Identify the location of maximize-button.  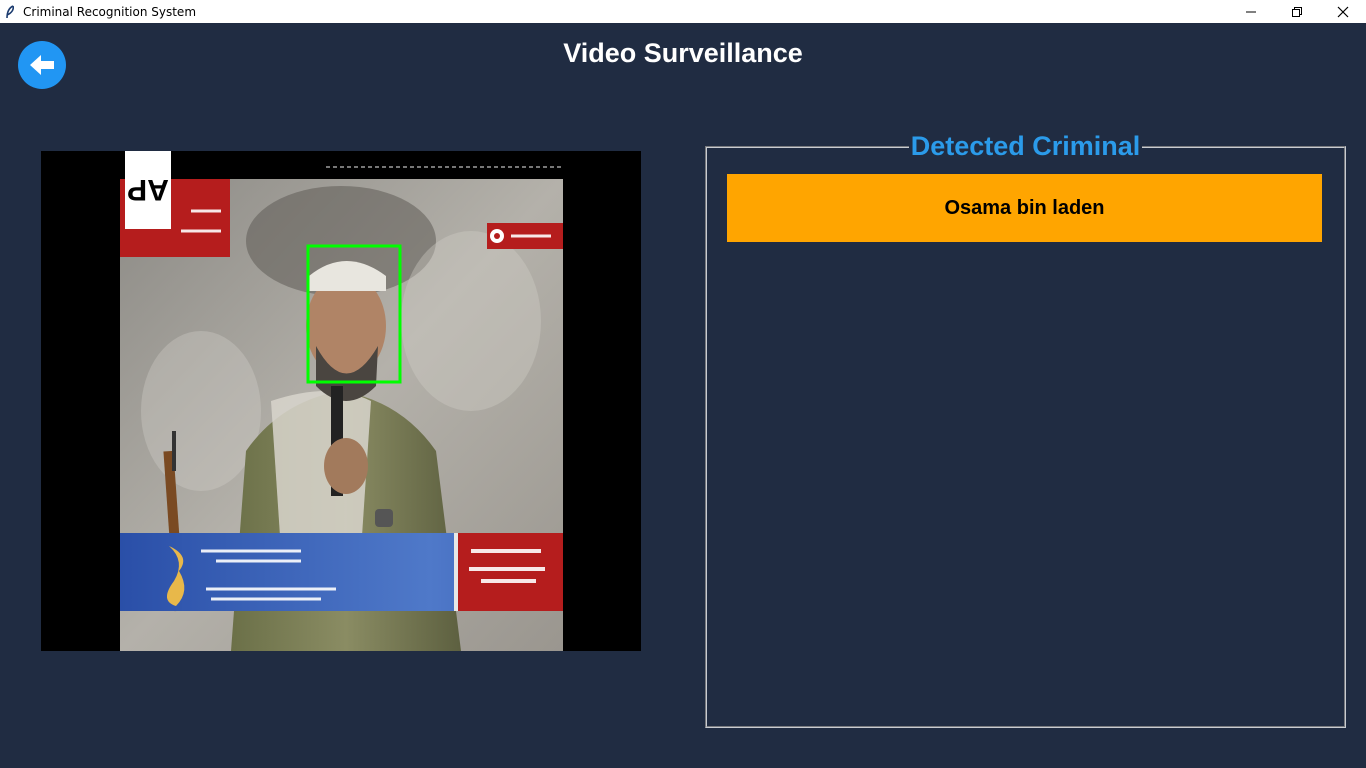
(1297, 11).